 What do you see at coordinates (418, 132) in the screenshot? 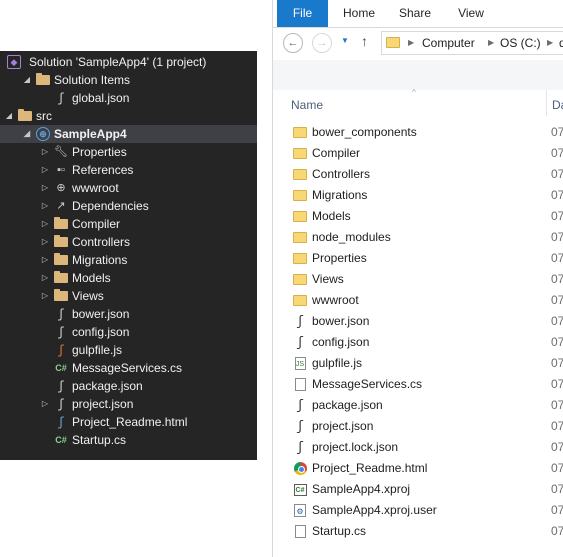
I see `file-row: bower_components 07` at bounding box center [418, 132].